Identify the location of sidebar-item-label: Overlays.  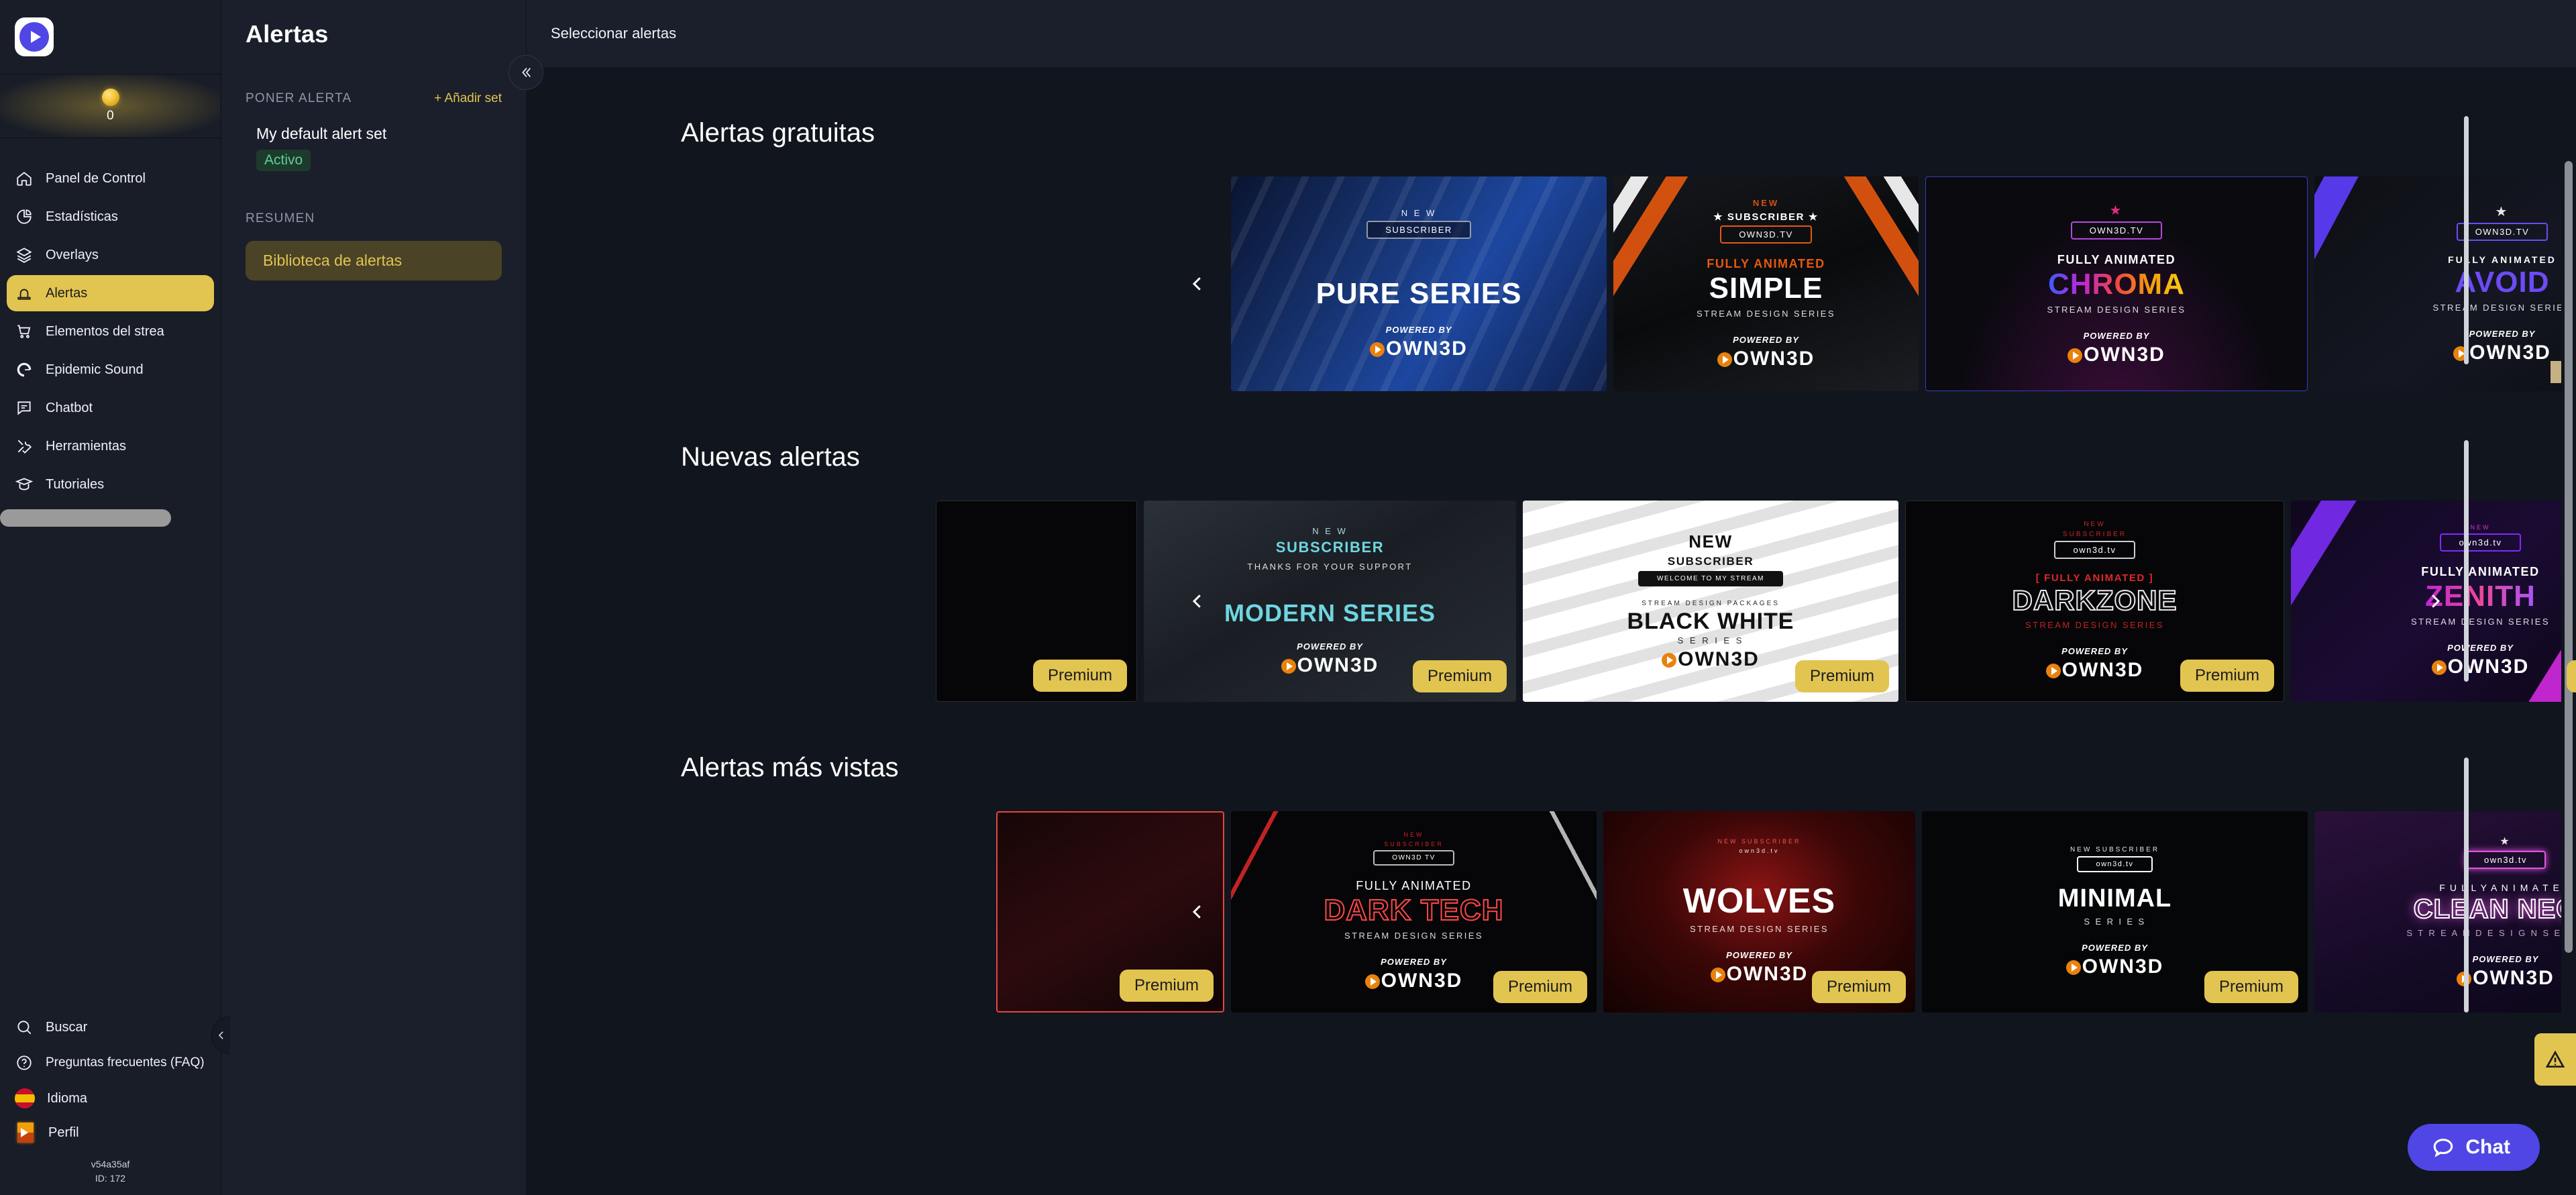
(72, 254).